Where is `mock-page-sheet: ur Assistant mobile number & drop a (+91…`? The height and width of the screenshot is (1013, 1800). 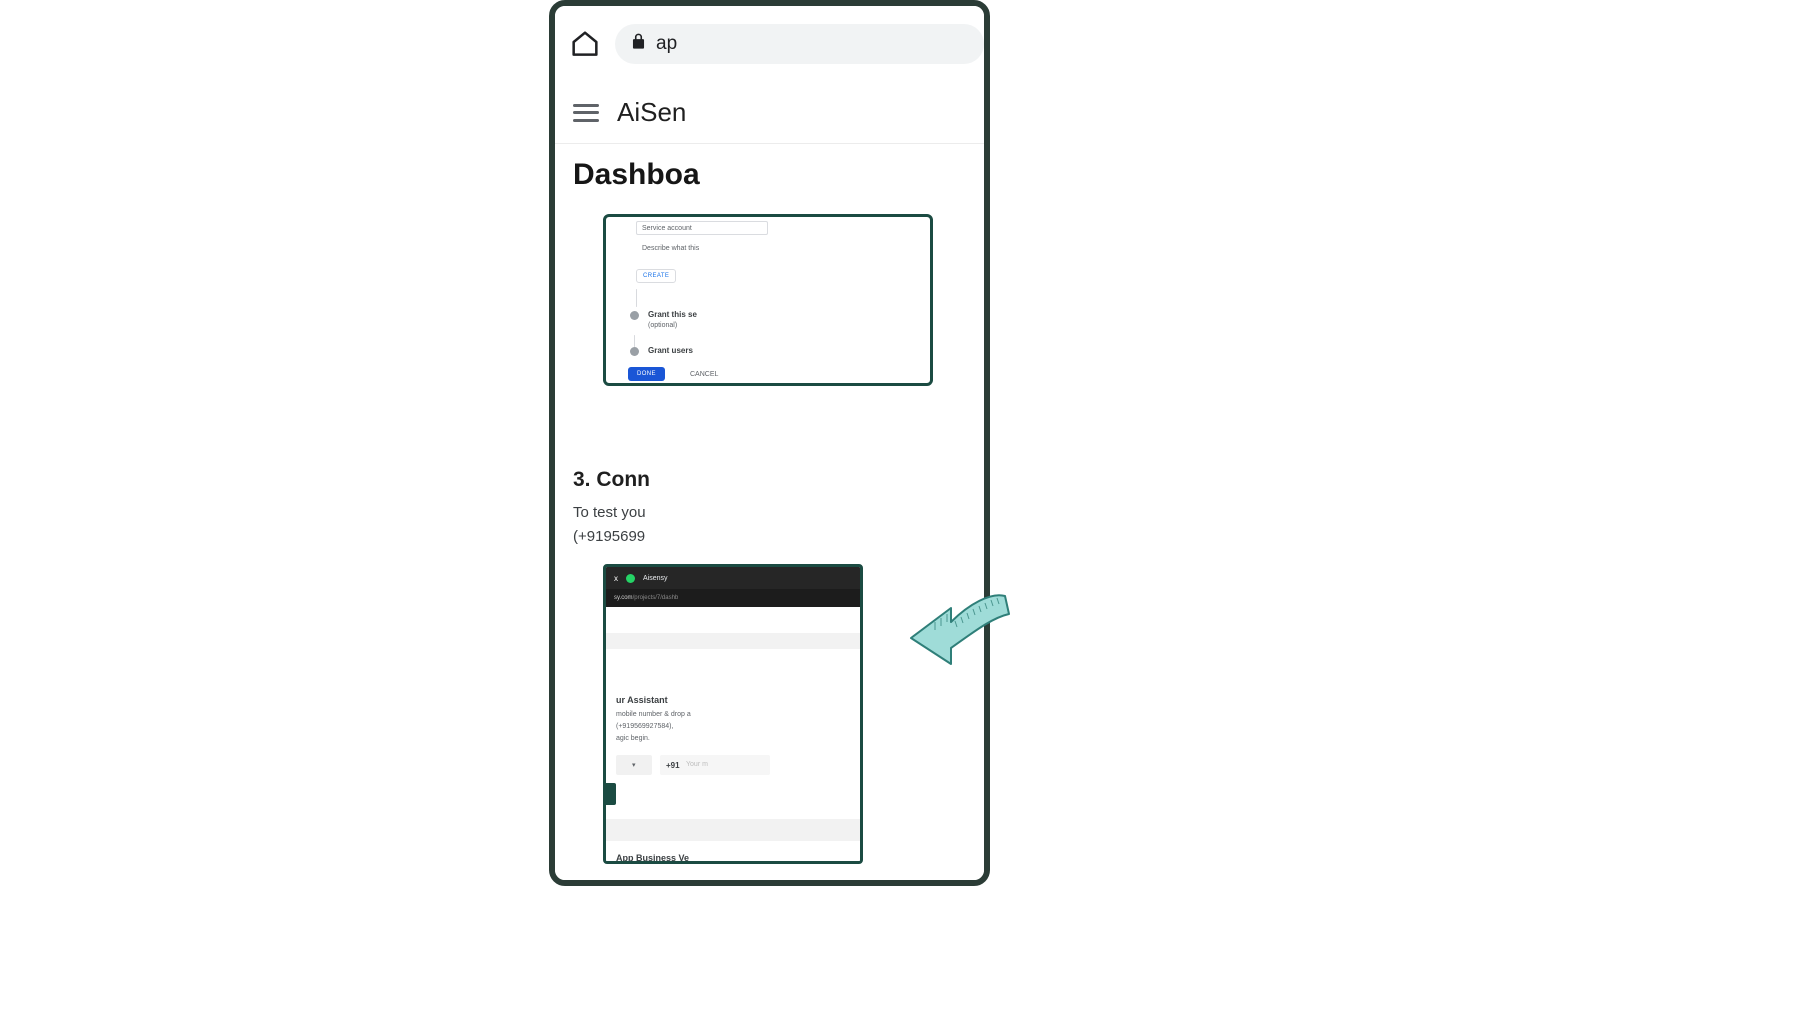 mock-page-sheet: ur Assistant mobile number & drop a (+91… is located at coordinates (733, 734).